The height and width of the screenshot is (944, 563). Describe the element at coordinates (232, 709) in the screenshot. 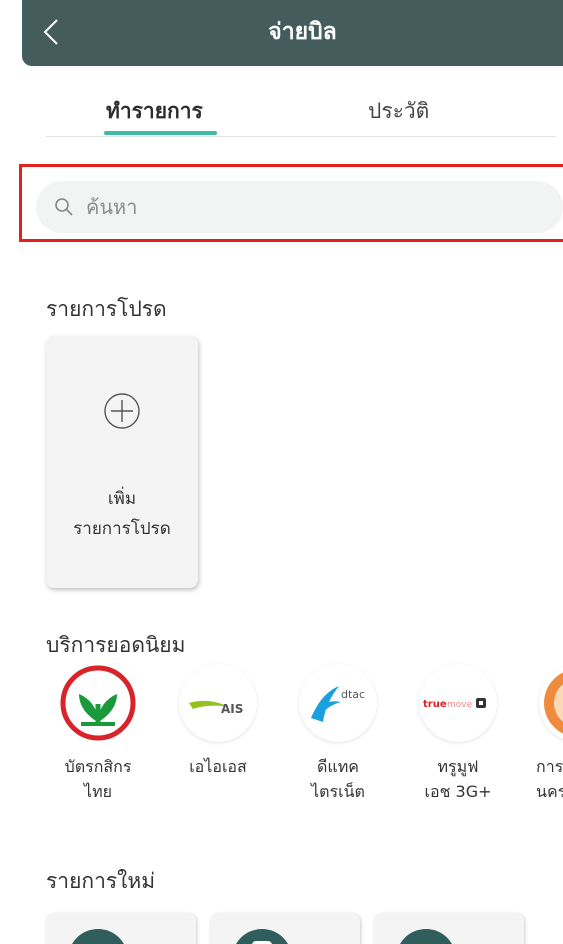

I see `ais-logo-text: AIS` at that location.